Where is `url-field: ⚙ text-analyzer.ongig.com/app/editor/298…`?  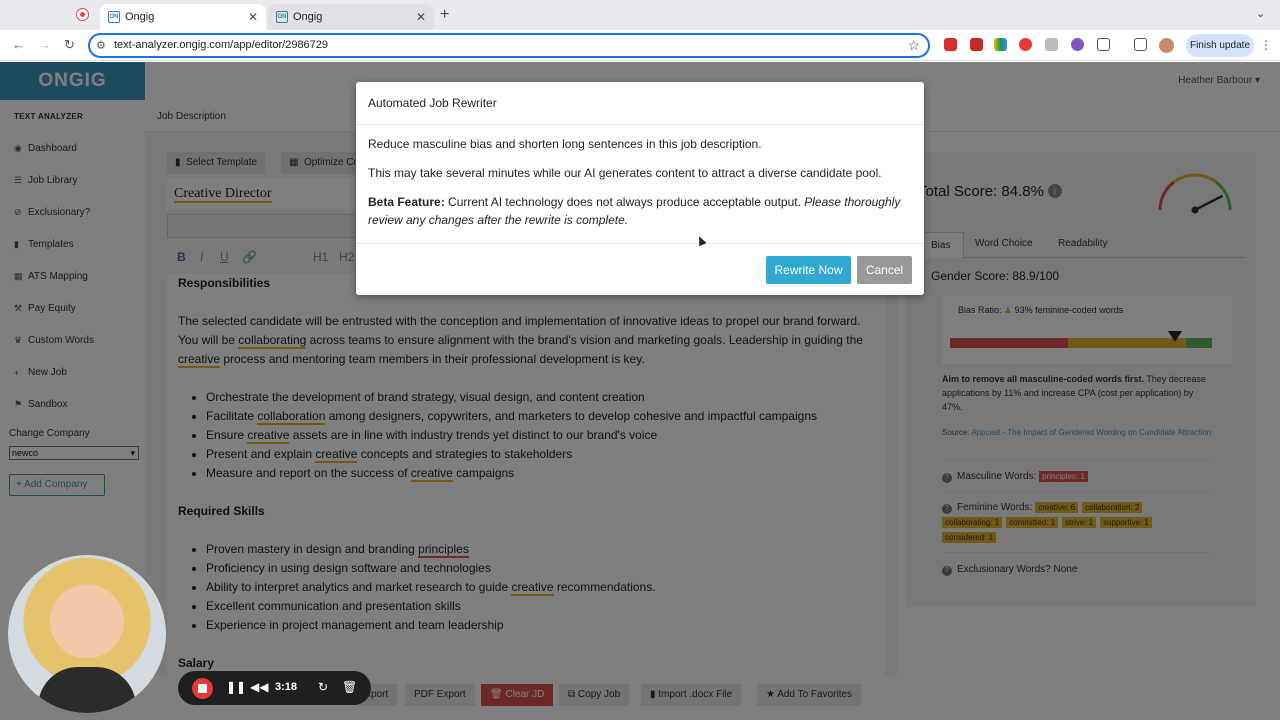
url-field: ⚙ text-analyzer.ongig.com/app/editor/298… is located at coordinates (509, 45).